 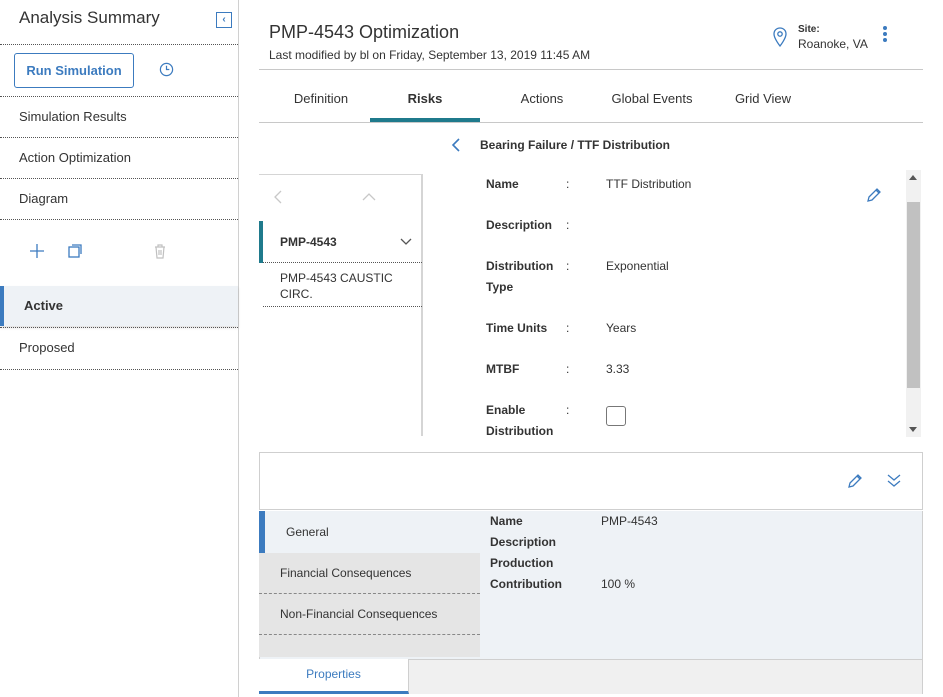 I want to click on properties-nav-label: General, so click(x=307, y=532).